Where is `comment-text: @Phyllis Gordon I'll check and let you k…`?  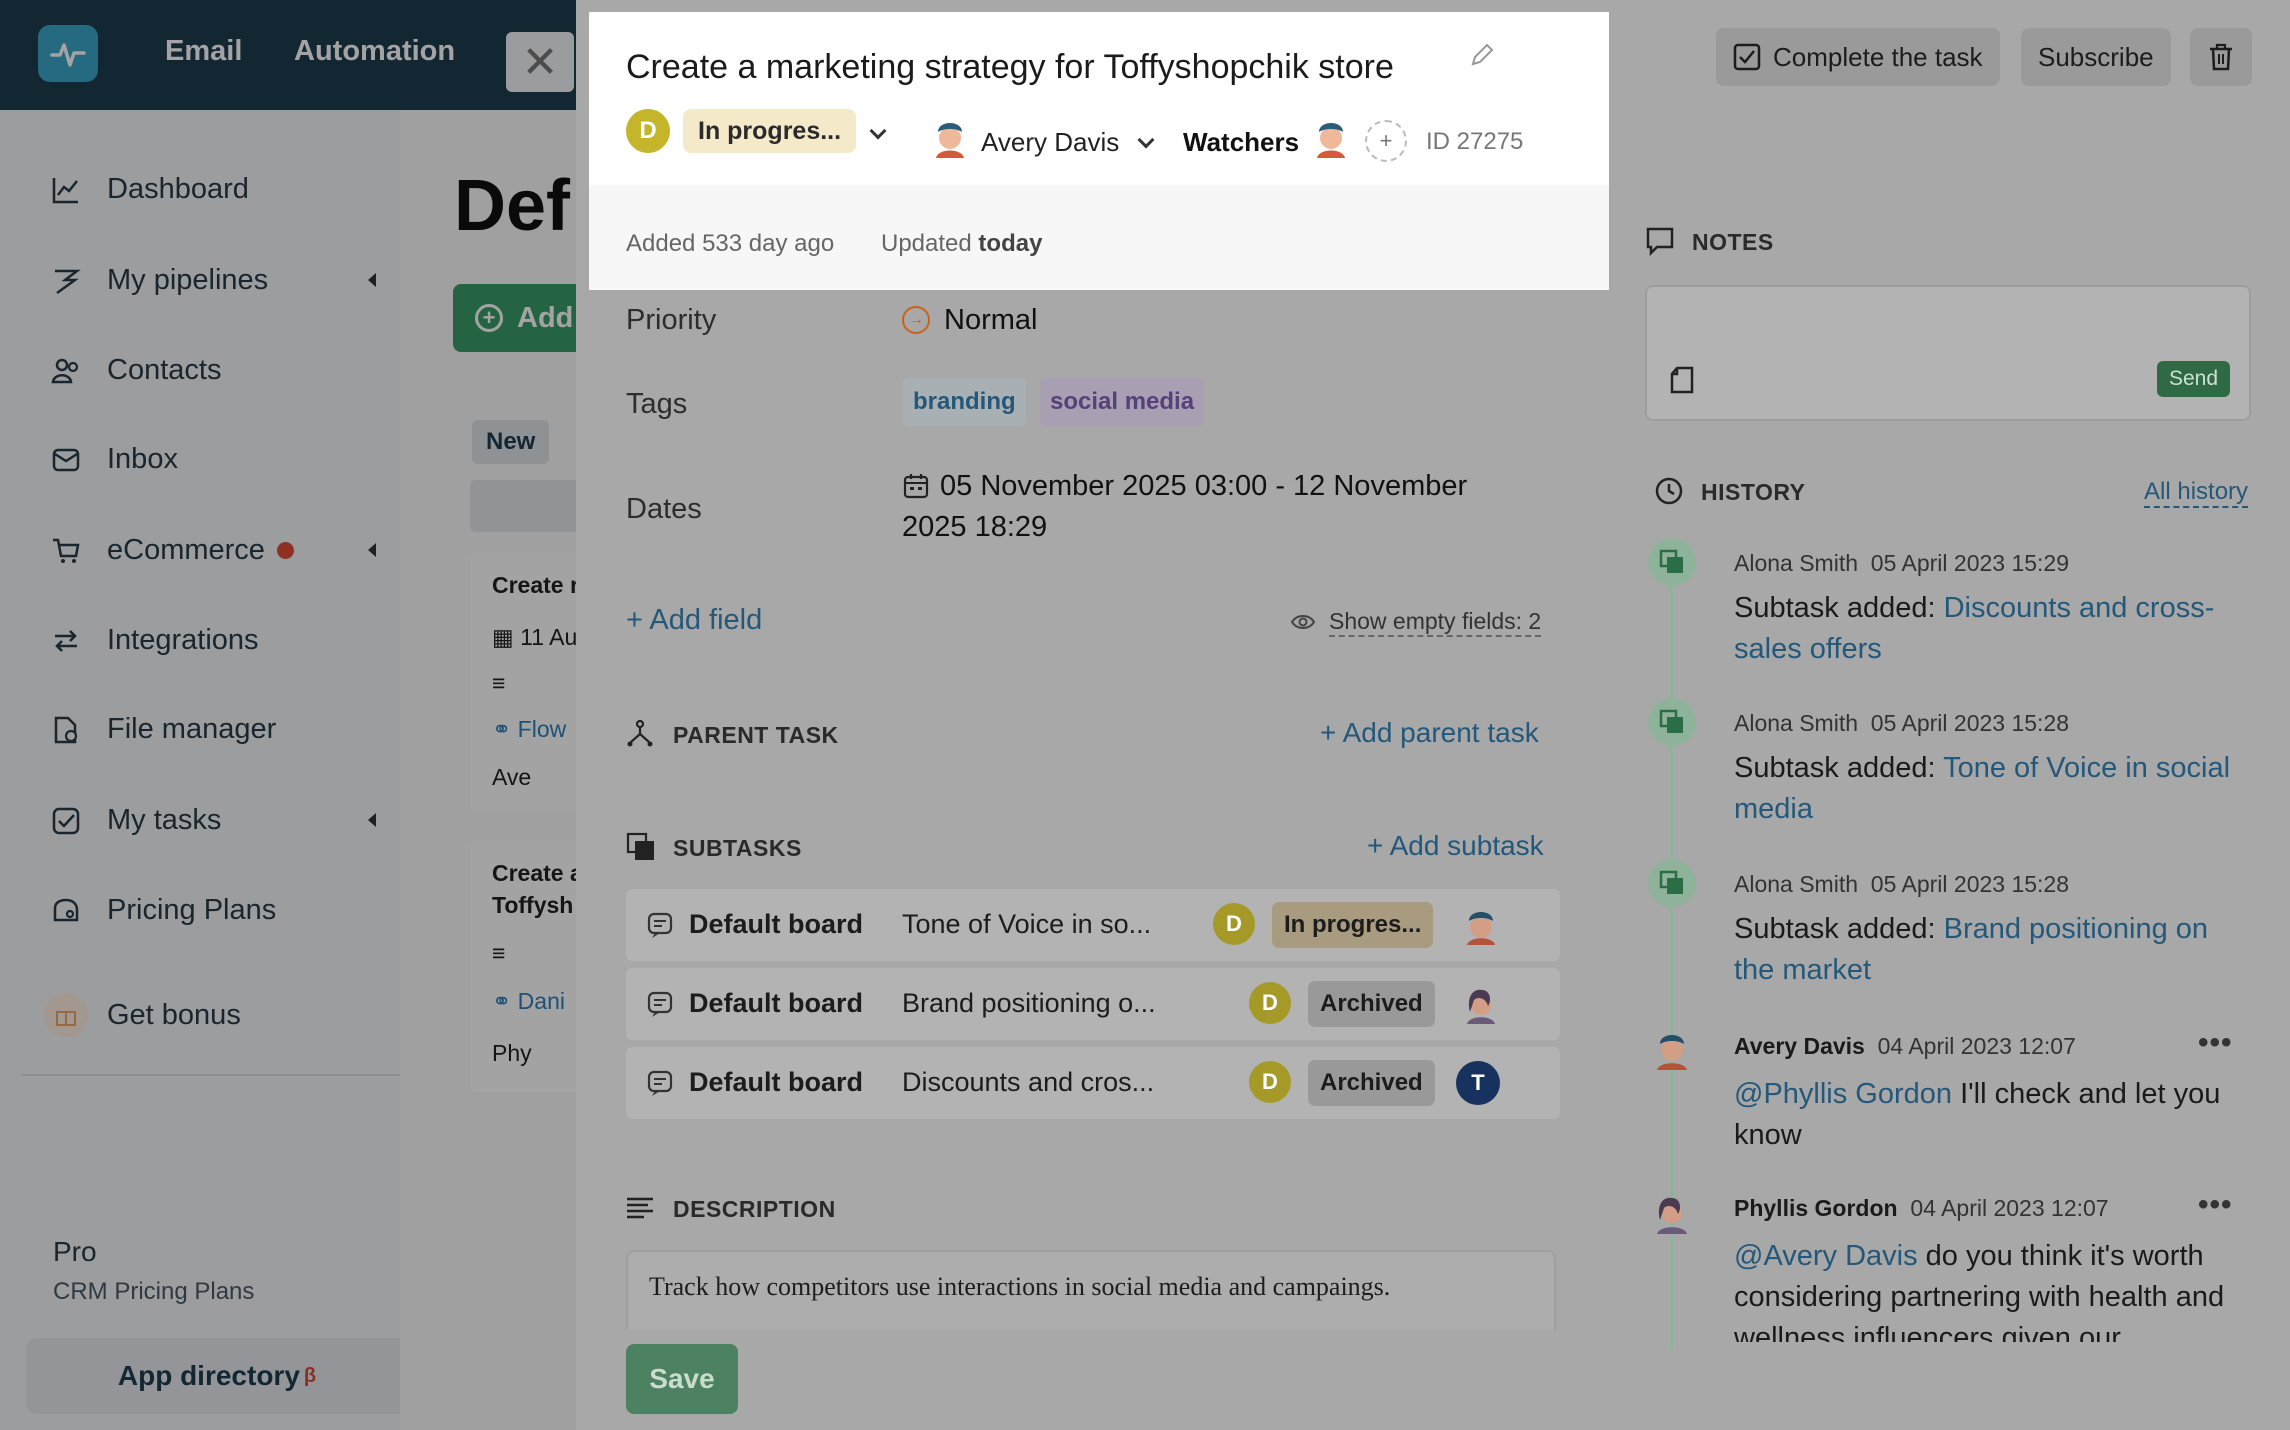 comment-text: @Phyllis Gordon I'll check and let you k… is located at coordinates (1977, 1114).